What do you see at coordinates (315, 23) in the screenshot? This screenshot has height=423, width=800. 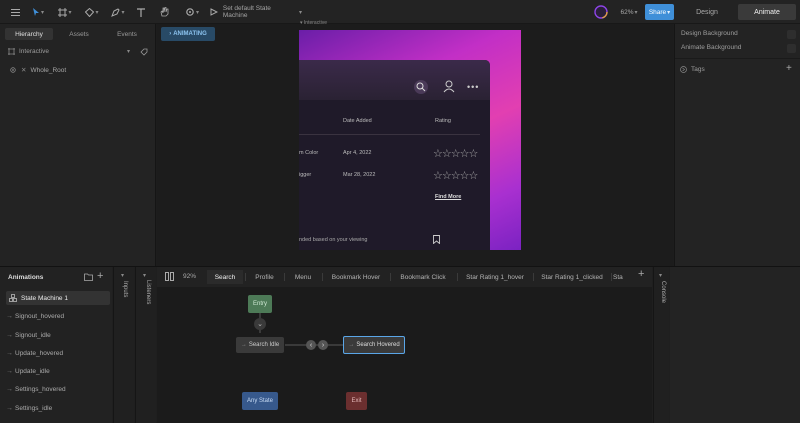 I see `artboard-title-label: Interactive` at bounding box center [315, 23].